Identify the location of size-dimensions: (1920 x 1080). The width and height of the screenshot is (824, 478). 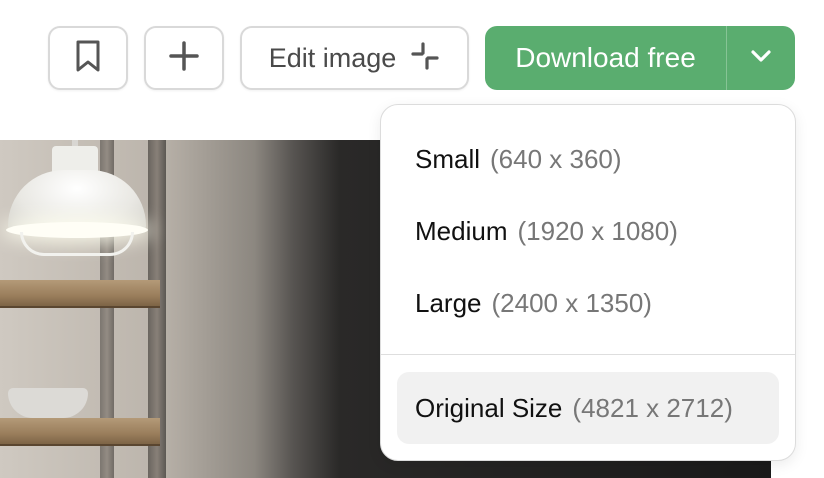
(597, 230).